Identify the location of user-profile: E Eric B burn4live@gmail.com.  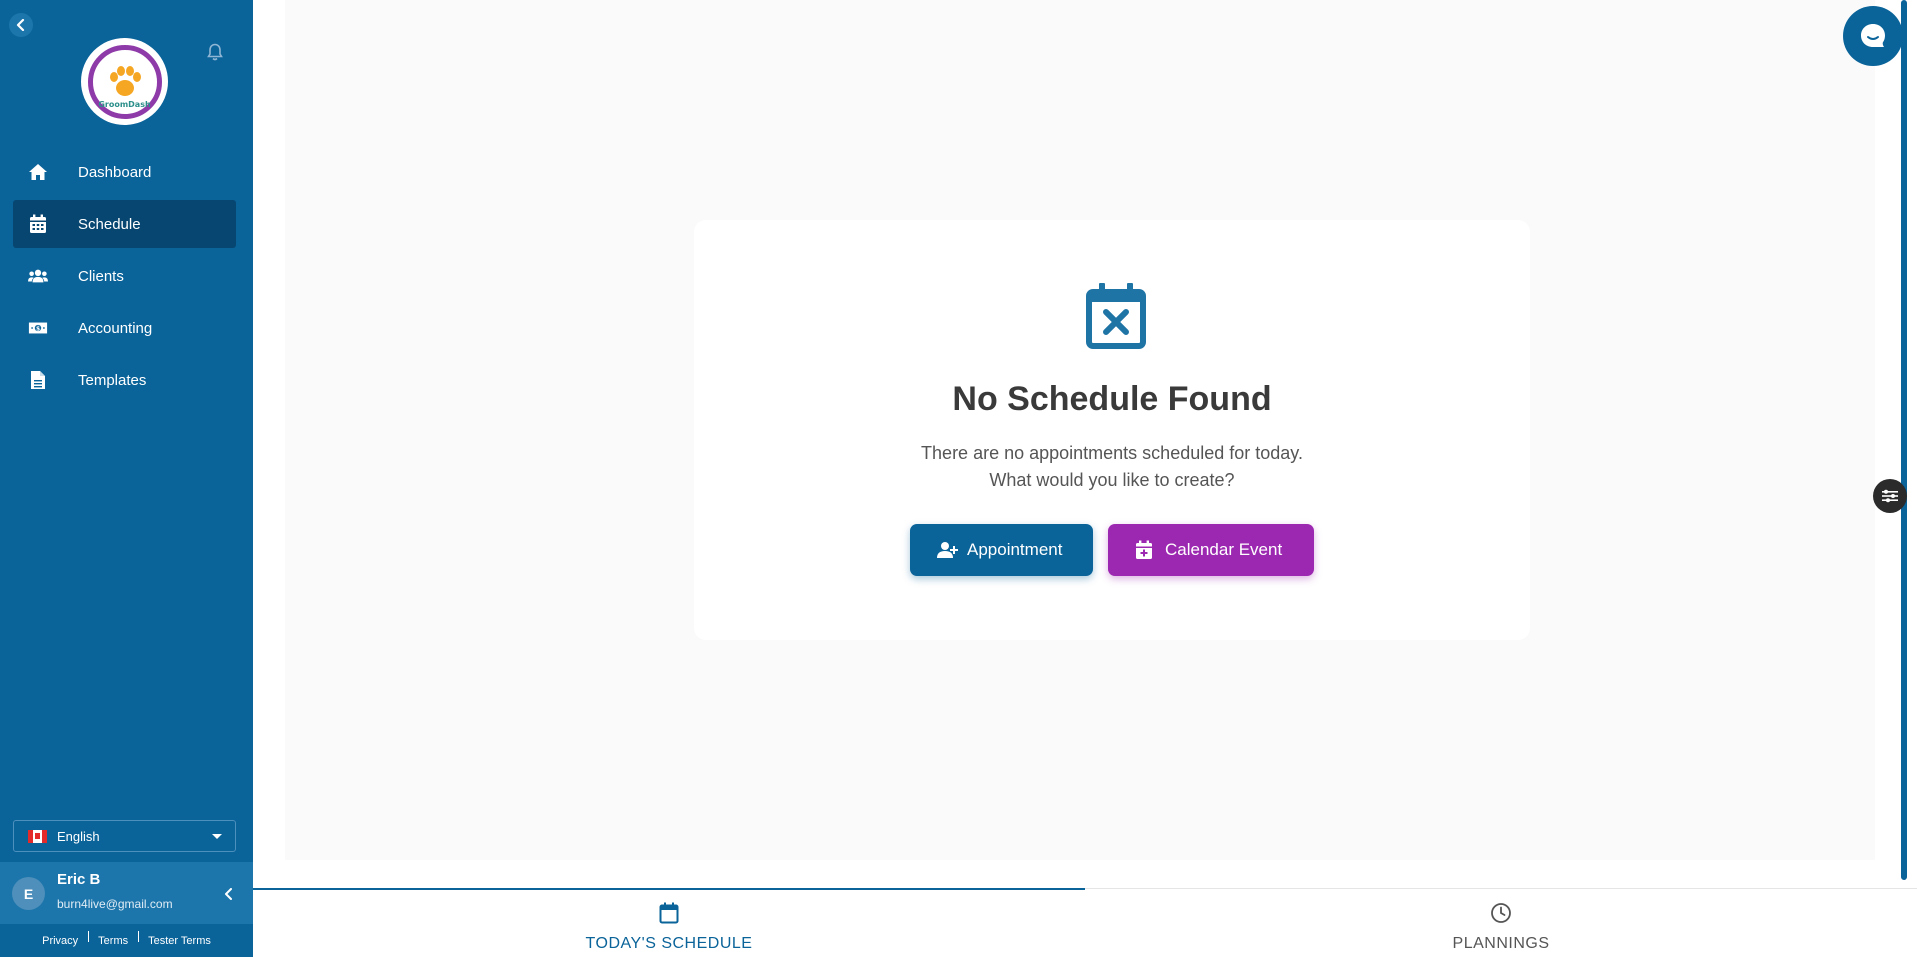
(126, 893).